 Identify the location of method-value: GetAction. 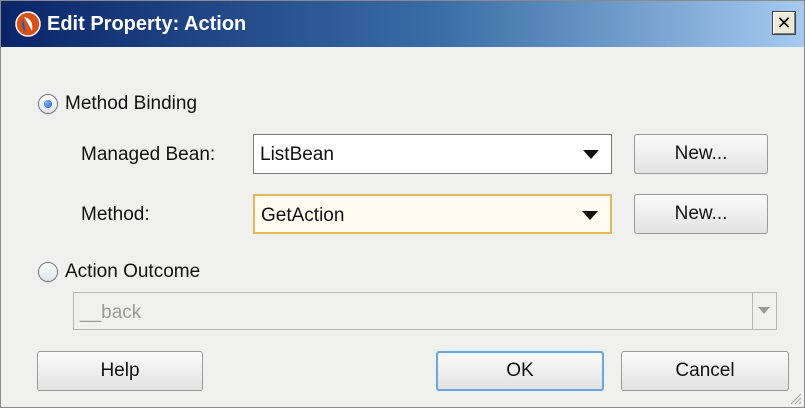
(303, 215).